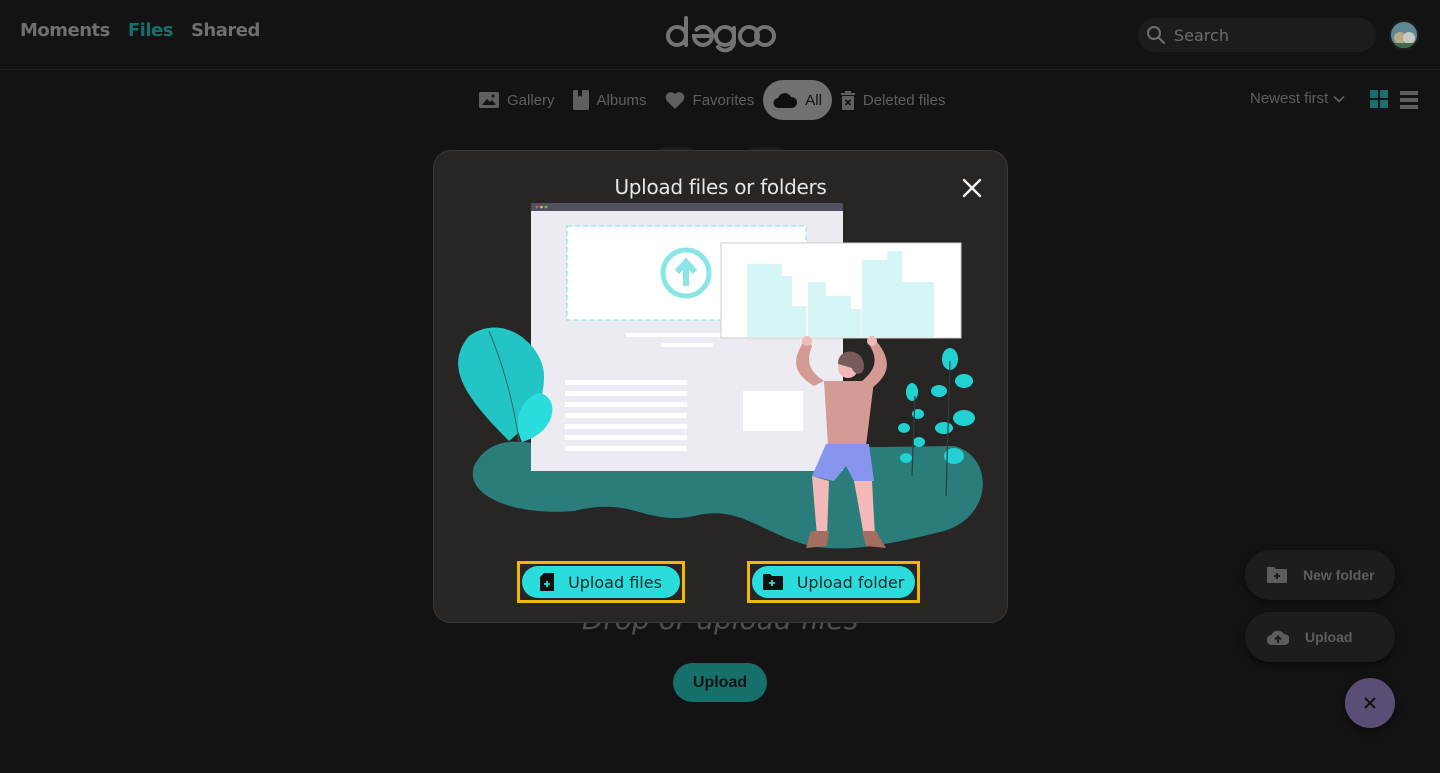  Describe the element at coordinates (1264, 35) in the screenshot. I see `search-input` at that location.